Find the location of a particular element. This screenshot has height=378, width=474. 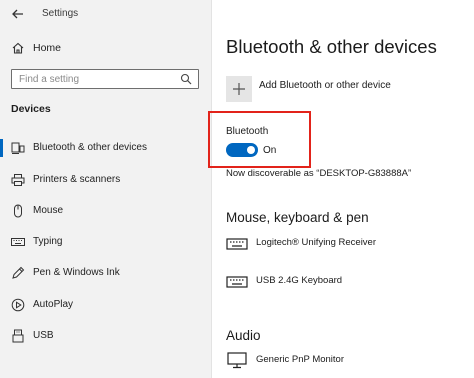

add-device-label: Add Bluetooth or other device is located at coordinates (325, 85).